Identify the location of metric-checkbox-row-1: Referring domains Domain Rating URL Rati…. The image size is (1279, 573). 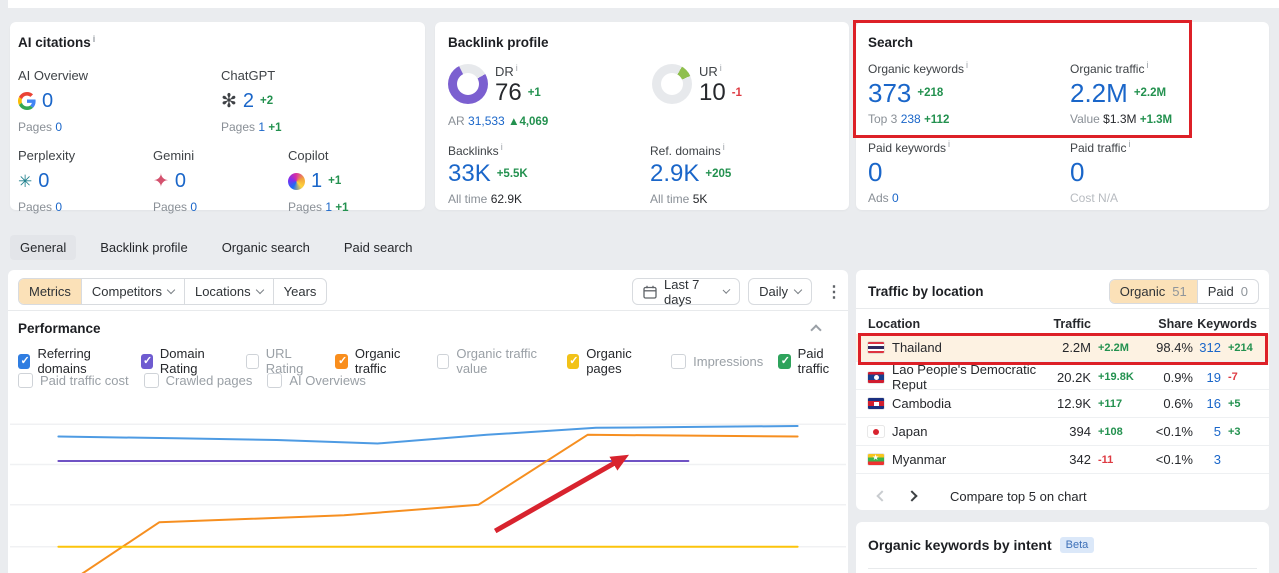
(433, 361).